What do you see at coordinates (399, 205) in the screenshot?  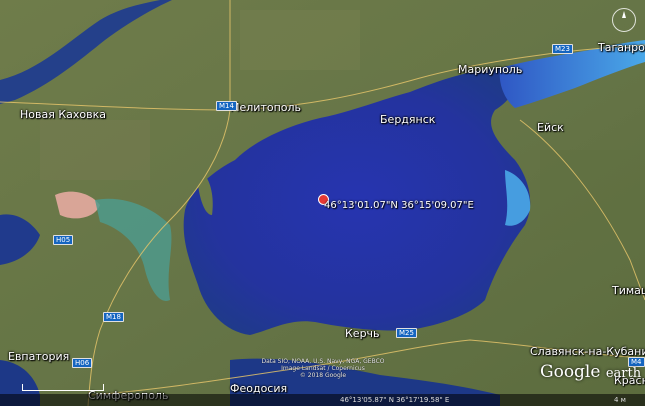 I see `placemark-coordinates: 46°13'01.07"N 36°15'09.07"E` at bounding box center [399, 205].